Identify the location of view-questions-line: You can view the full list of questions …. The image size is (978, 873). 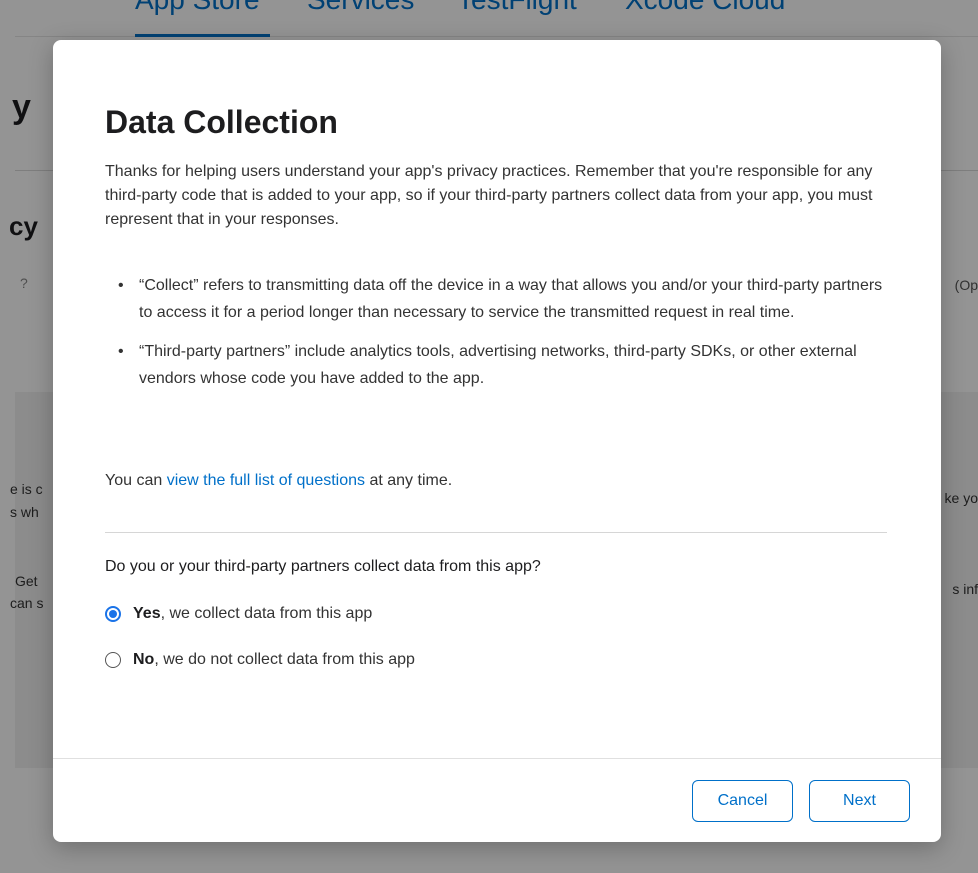
(278, 481).